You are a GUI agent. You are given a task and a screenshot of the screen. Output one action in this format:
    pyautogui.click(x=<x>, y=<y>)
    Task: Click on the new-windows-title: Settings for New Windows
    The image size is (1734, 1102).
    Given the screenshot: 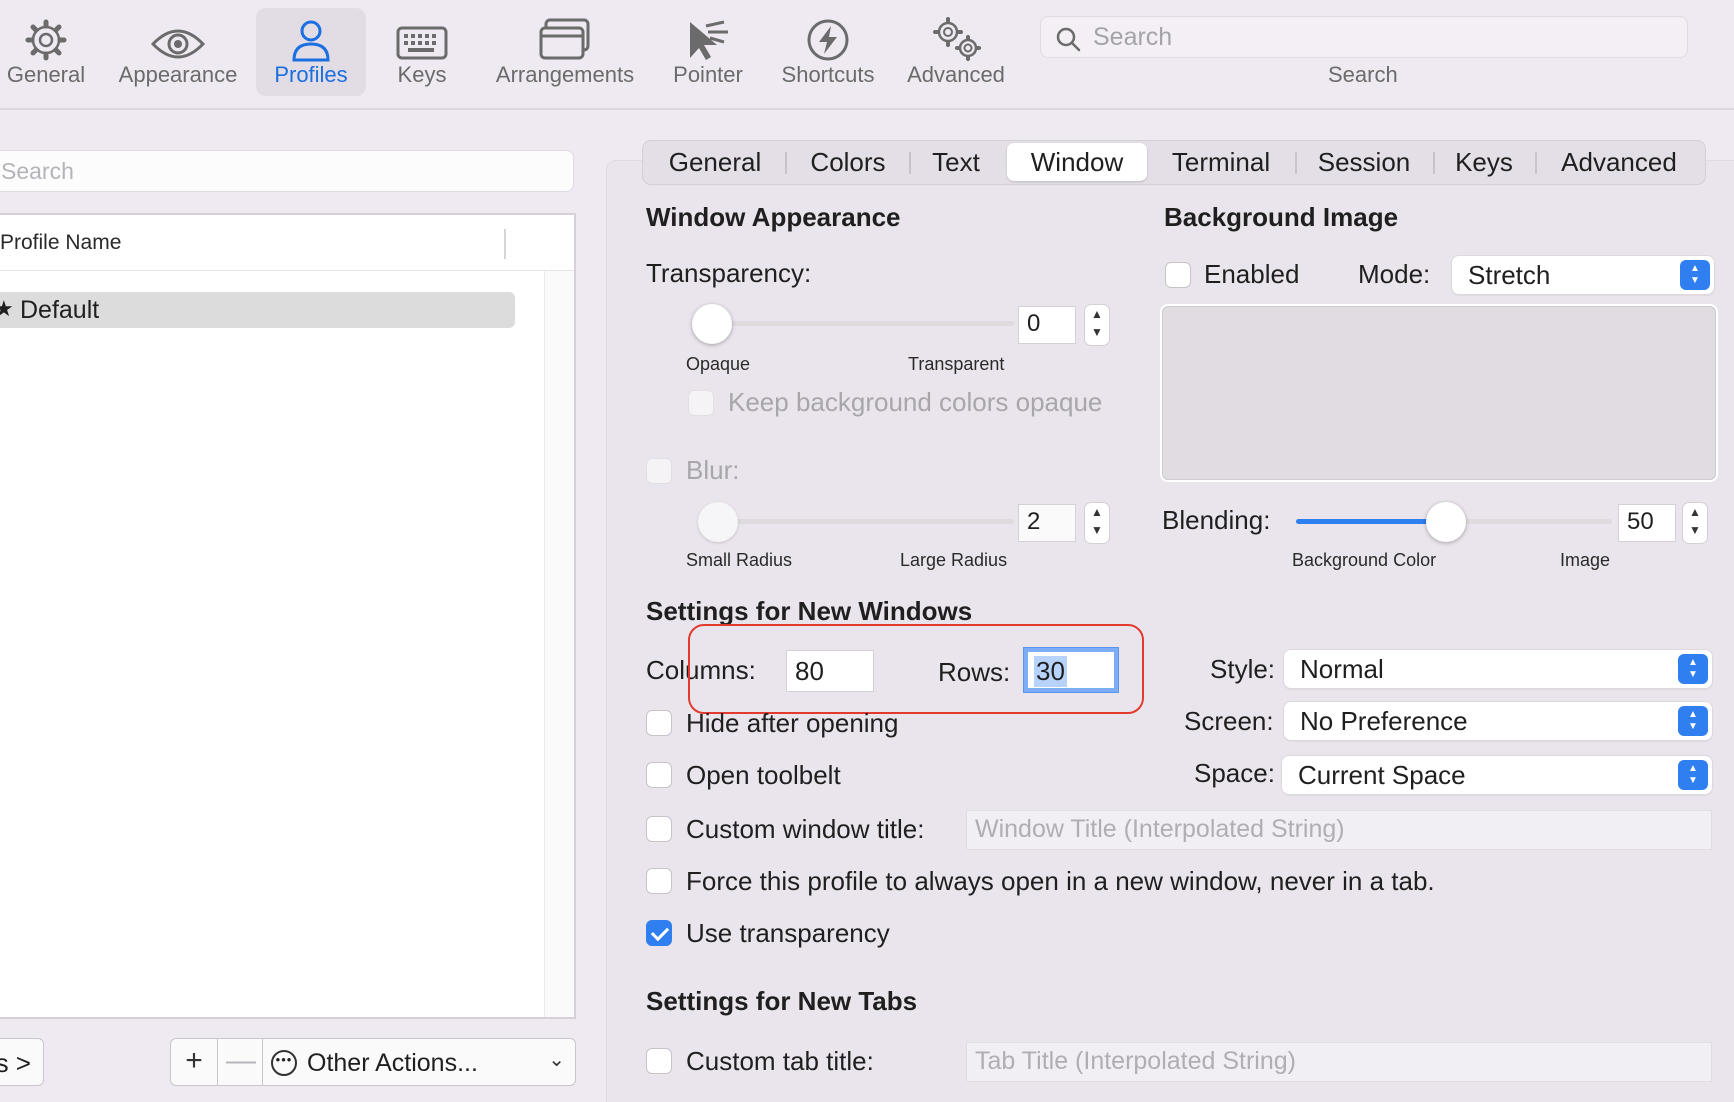 What is the action you would take?
    pyautogui.click(x=809, y=611)
    